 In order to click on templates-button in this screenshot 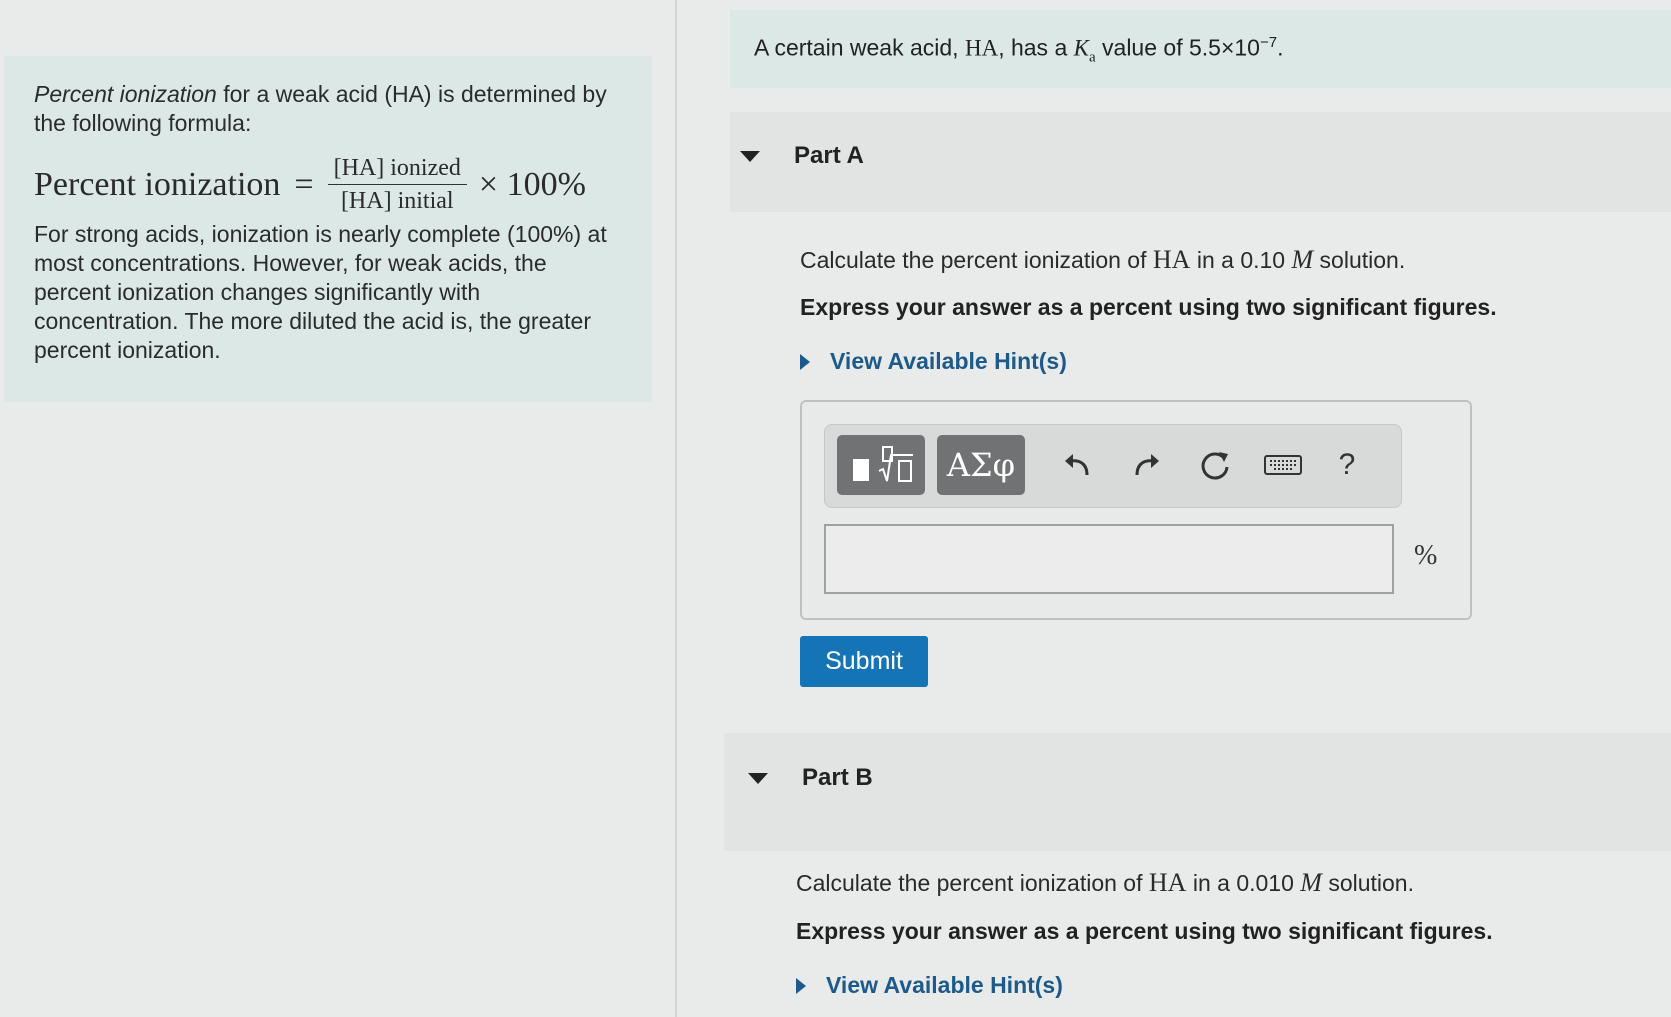, I will do `click(881, 465)`.